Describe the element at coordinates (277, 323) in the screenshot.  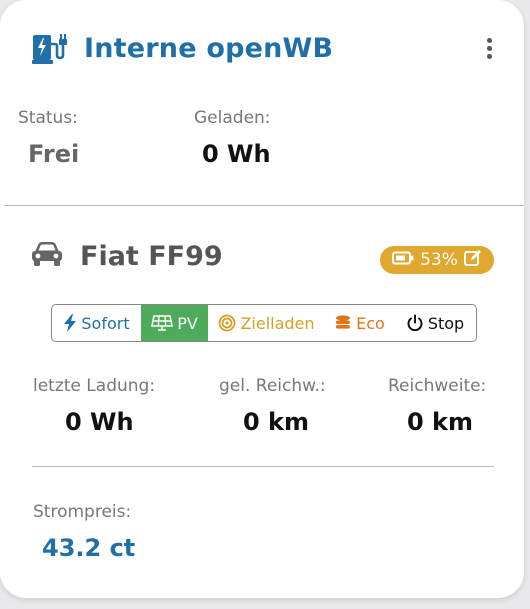
I see `mode-label: Zielladen` at that location.